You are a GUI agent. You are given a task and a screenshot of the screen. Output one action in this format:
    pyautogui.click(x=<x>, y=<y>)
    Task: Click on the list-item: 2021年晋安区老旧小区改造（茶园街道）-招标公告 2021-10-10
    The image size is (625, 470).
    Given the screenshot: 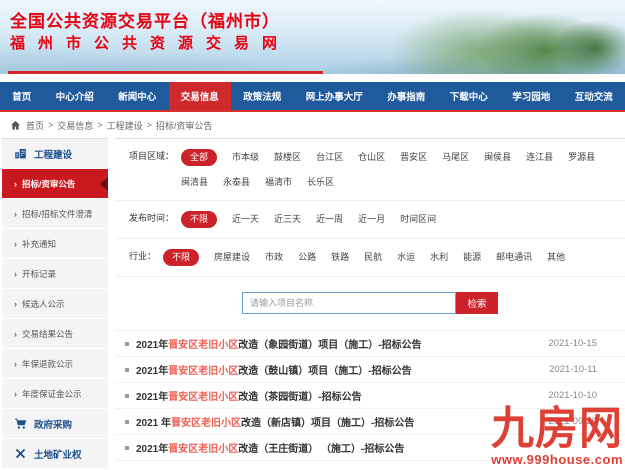 What is the action you would take?
    pyautogui.click(x=370, y=396)
    